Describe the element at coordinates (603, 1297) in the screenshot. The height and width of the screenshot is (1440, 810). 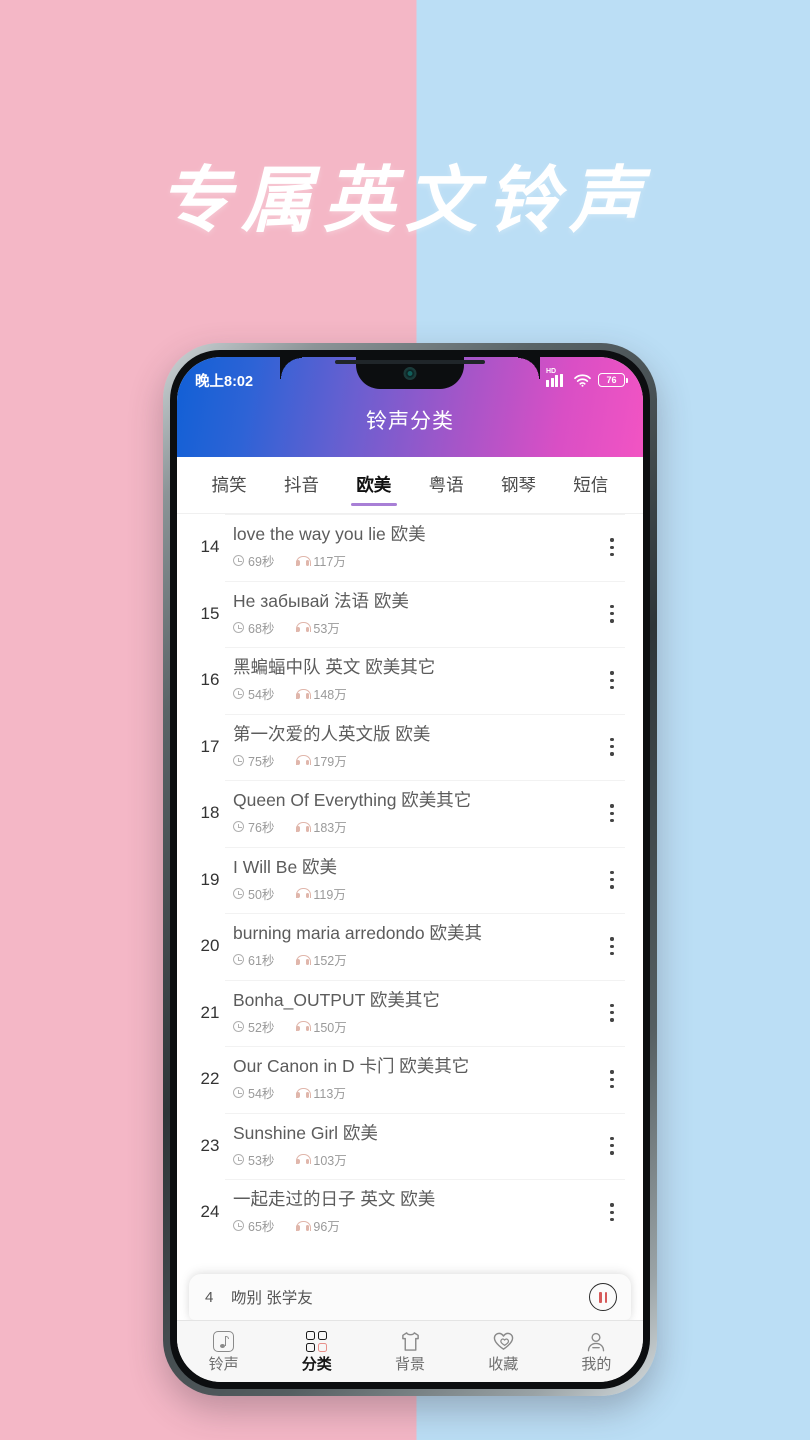
I see `pause-button` at that location.